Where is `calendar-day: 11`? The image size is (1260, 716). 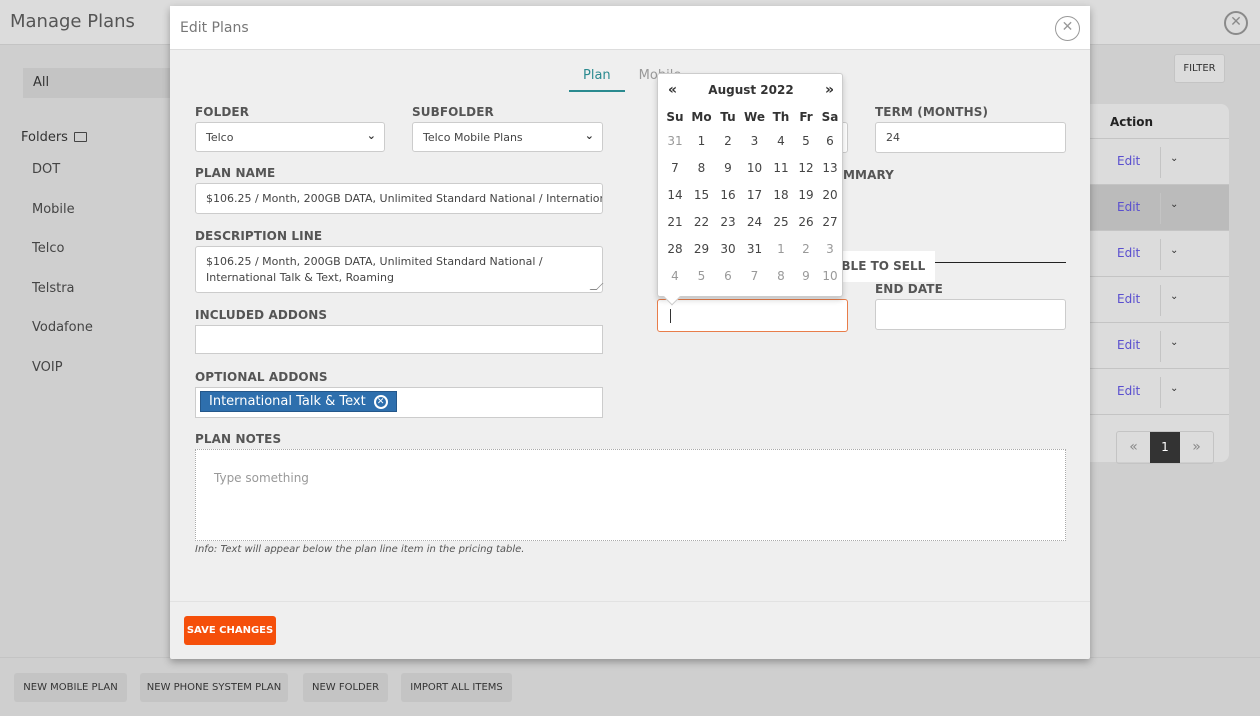 calendar-day: 11 is located at coordinates (781, 168).